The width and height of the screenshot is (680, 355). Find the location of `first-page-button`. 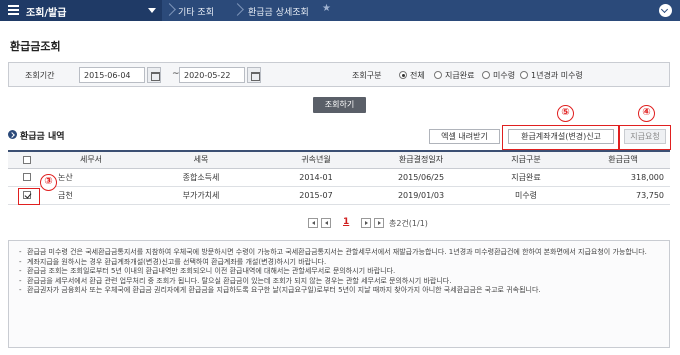

first-page-button is located at coordinates (313, 223).